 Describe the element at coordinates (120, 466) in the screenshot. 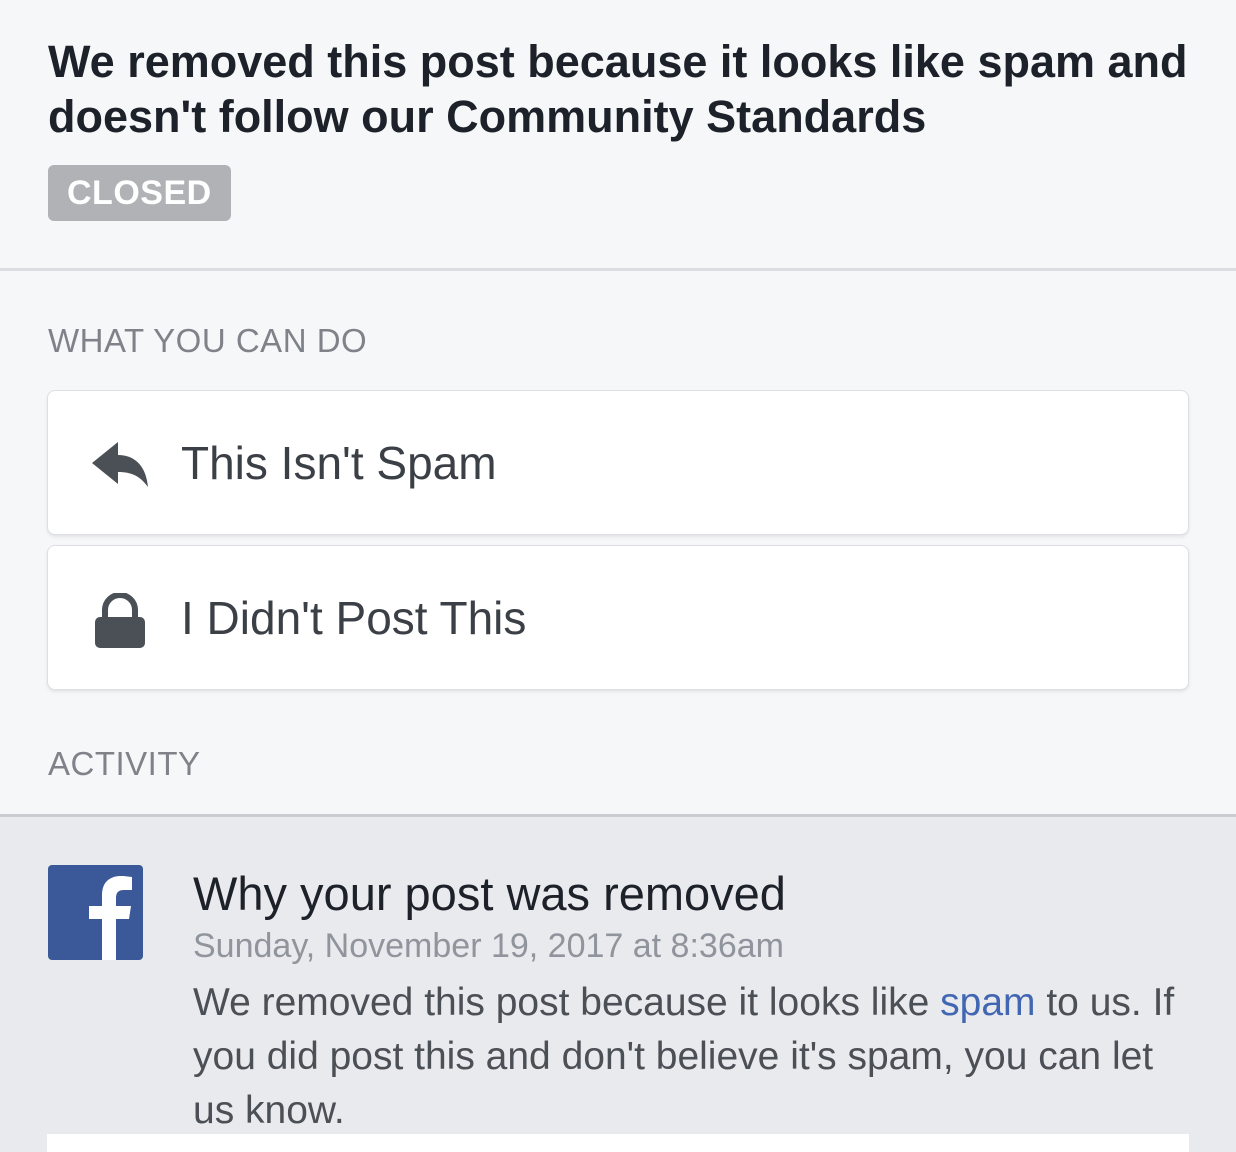

I see `reply-arrow-icon` at that location.